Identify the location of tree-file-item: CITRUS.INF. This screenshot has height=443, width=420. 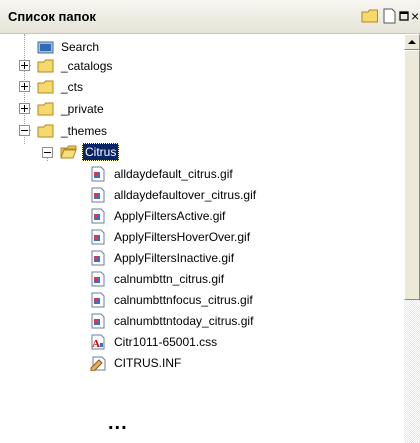
(136, 363).